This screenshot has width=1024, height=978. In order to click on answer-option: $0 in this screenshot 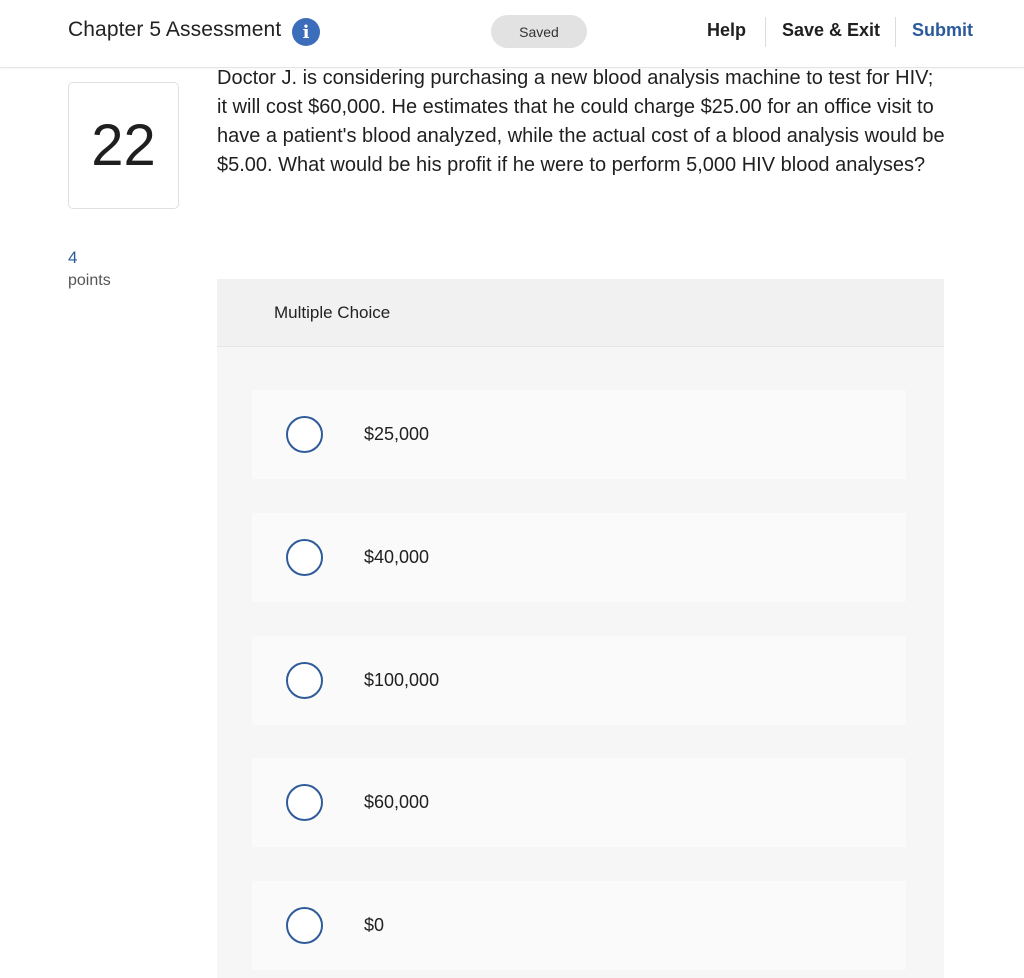, I will do `click(579, 925)`.